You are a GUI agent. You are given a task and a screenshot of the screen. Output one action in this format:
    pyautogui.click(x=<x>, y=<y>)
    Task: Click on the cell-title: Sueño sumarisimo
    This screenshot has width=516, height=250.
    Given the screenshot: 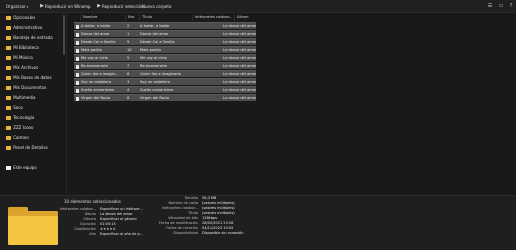 What is the action you would take?
    pyautogui.click(x=157, y=90)
    